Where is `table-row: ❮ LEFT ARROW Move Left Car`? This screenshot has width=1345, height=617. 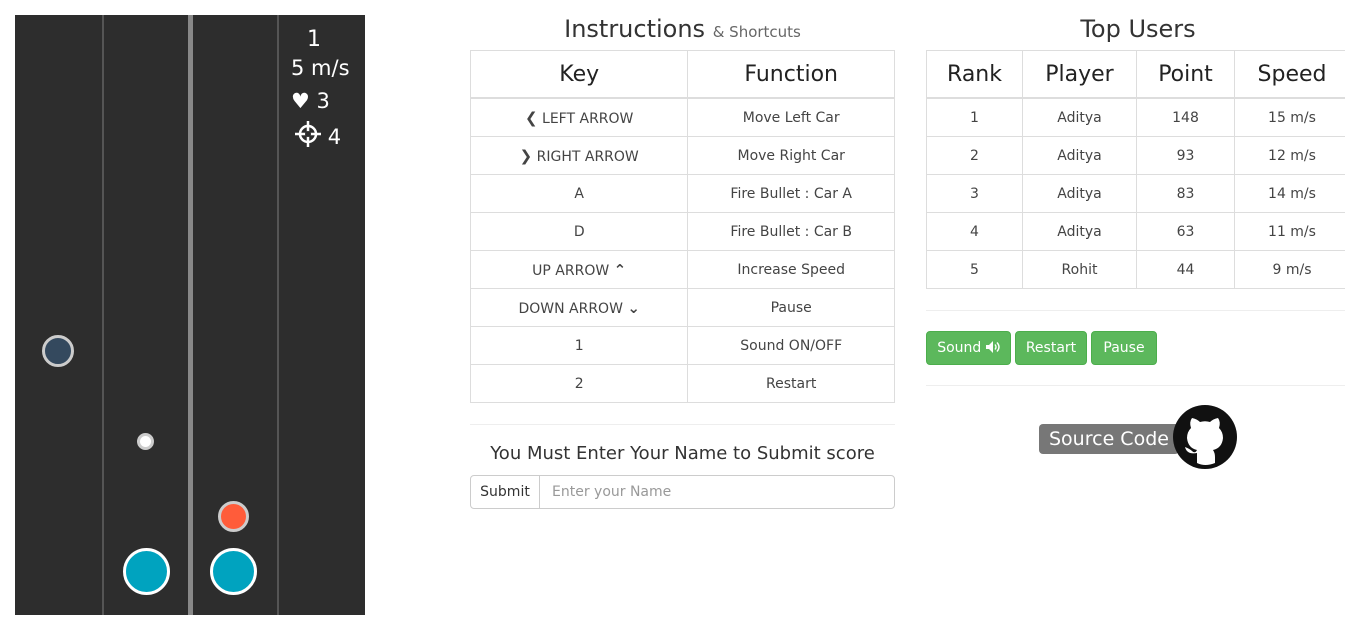 table-row: ❮ LEFT ARROW Move Left Car is located at coordinates (682, 117).